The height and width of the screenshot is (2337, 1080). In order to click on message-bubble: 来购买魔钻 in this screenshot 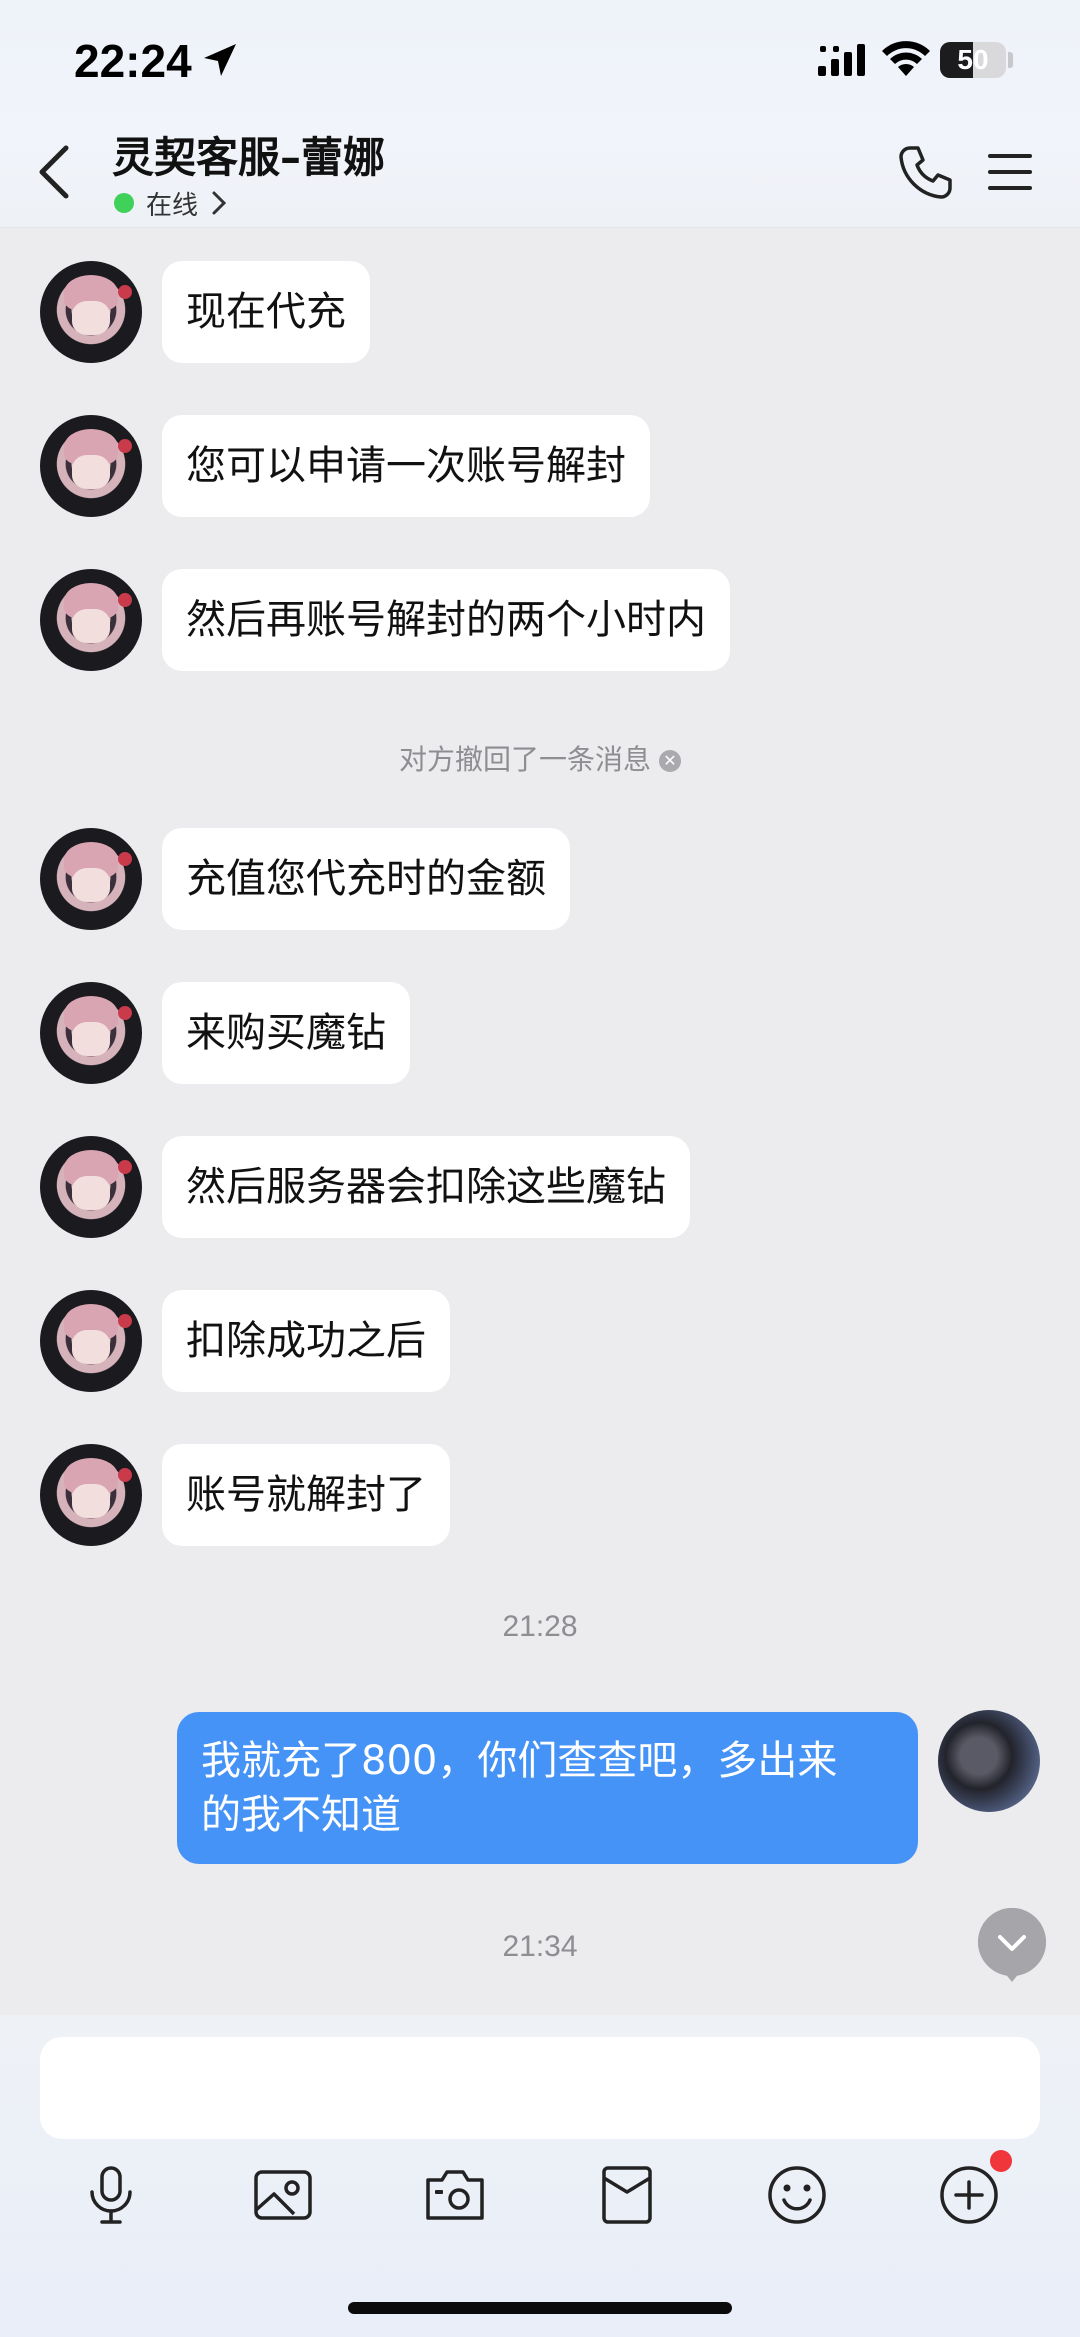, I will do `click(286, 1033)`.